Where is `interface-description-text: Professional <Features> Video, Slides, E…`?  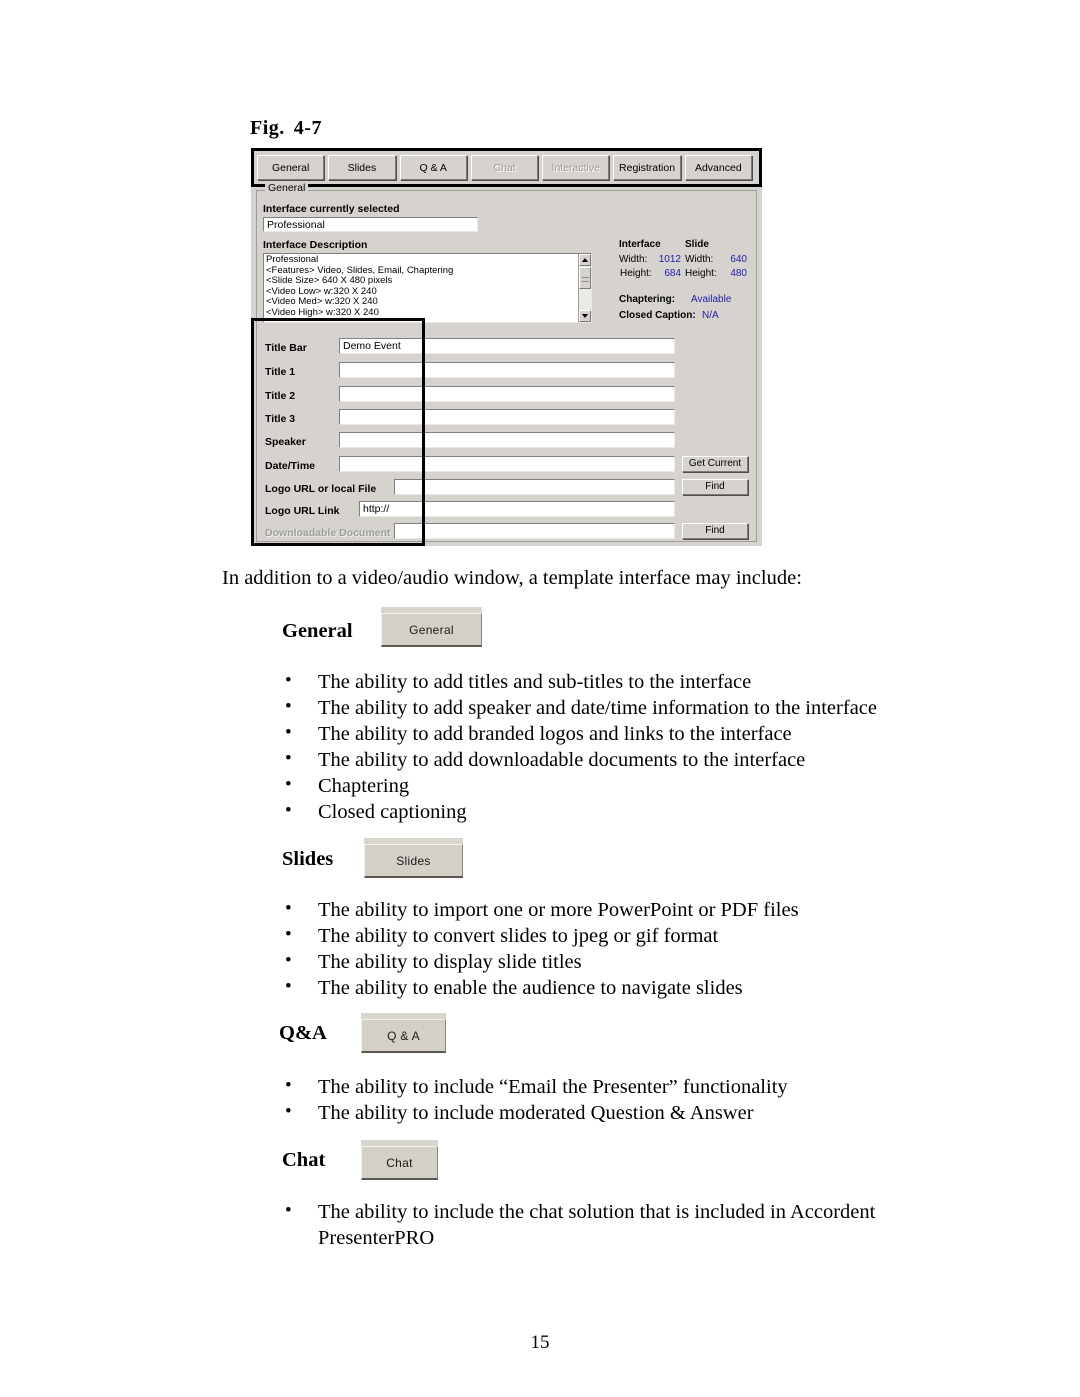 interface-description-text: Professional <Features> Video, Slides, E… is located at coordinates (427, 286).